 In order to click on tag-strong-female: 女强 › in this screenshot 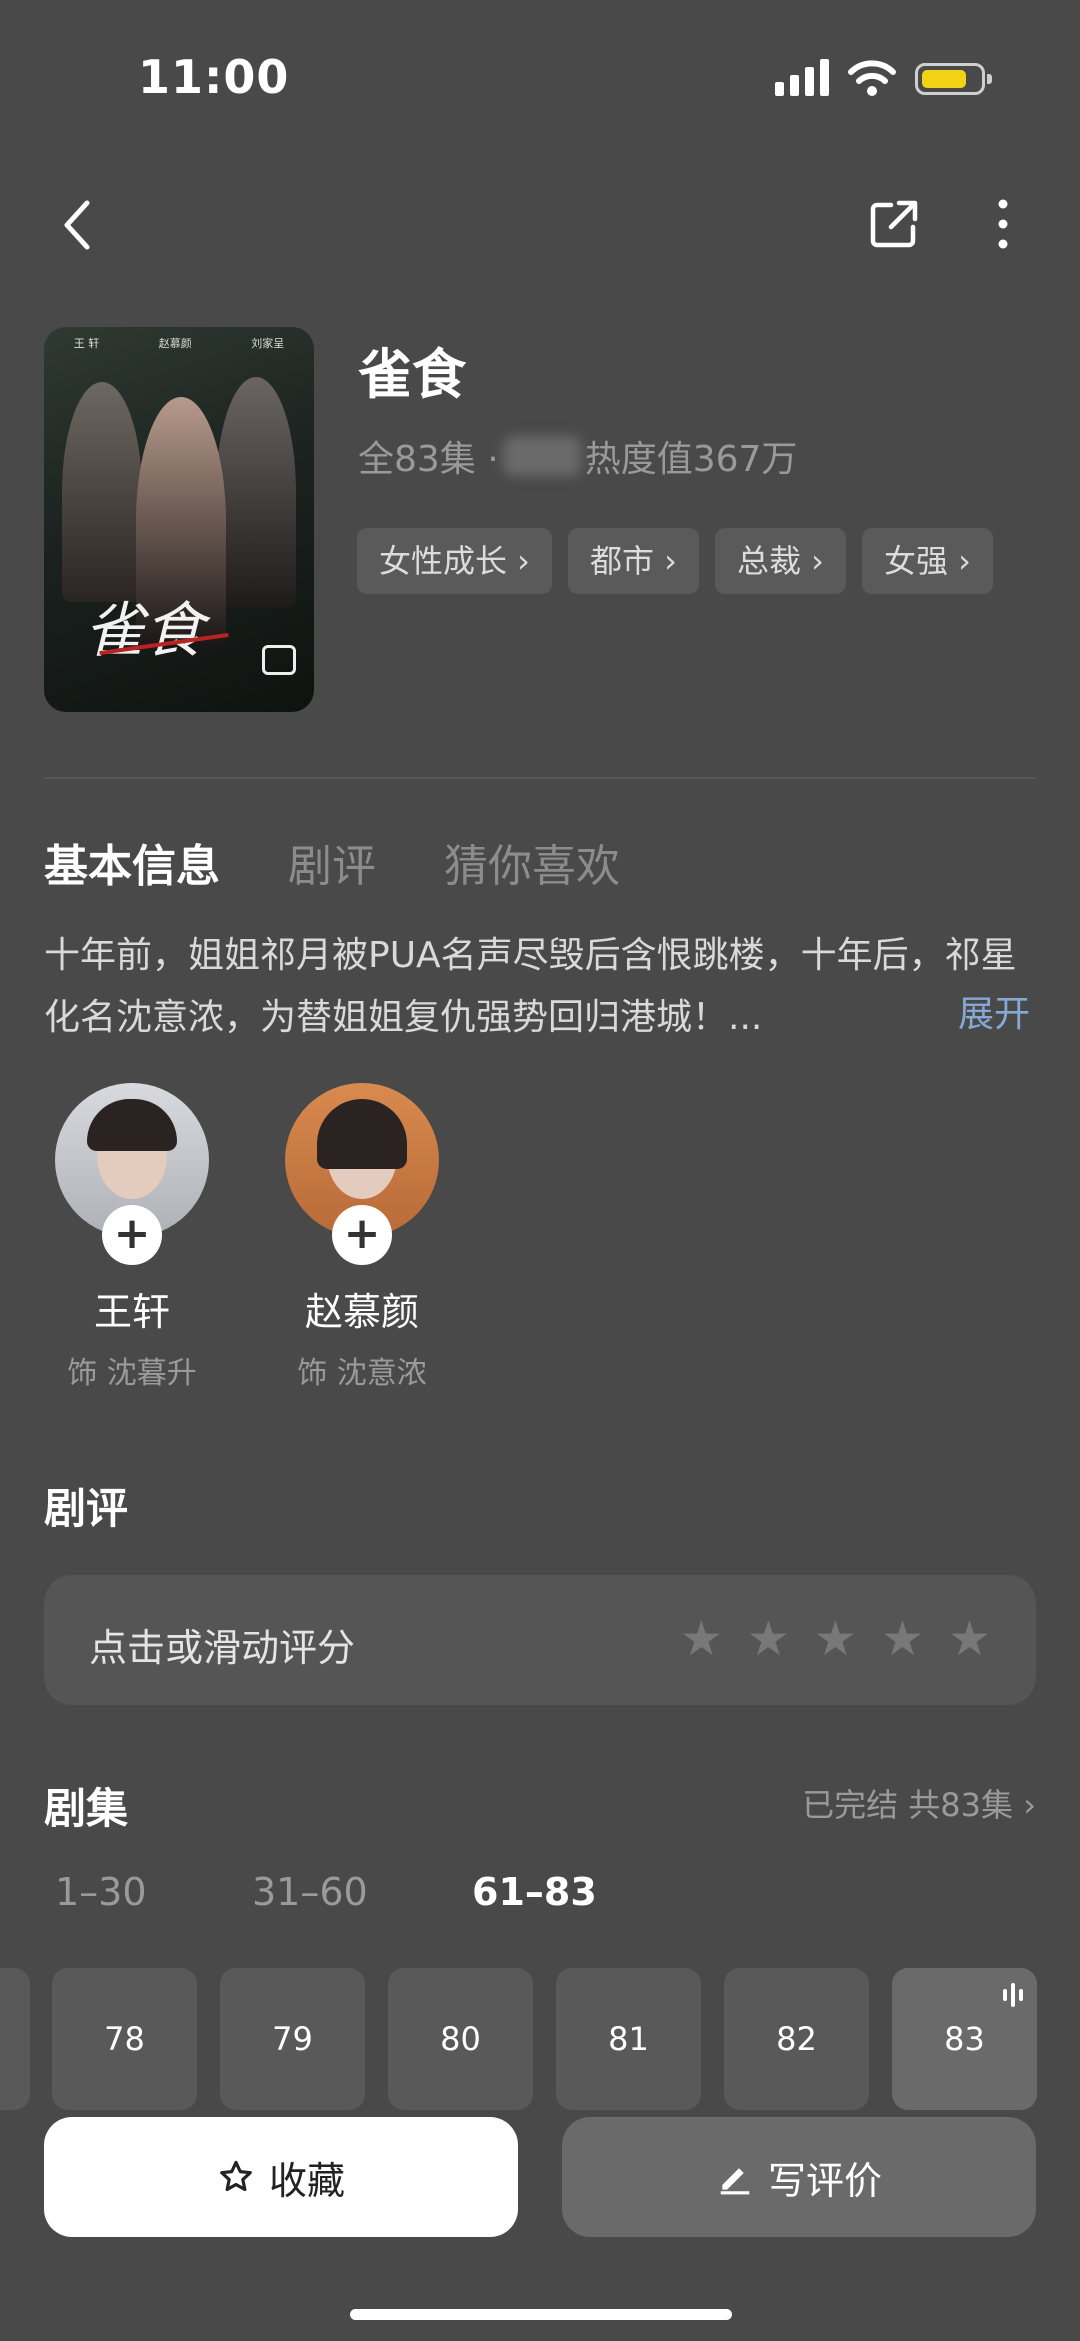, I will do `click(927, 561)`.